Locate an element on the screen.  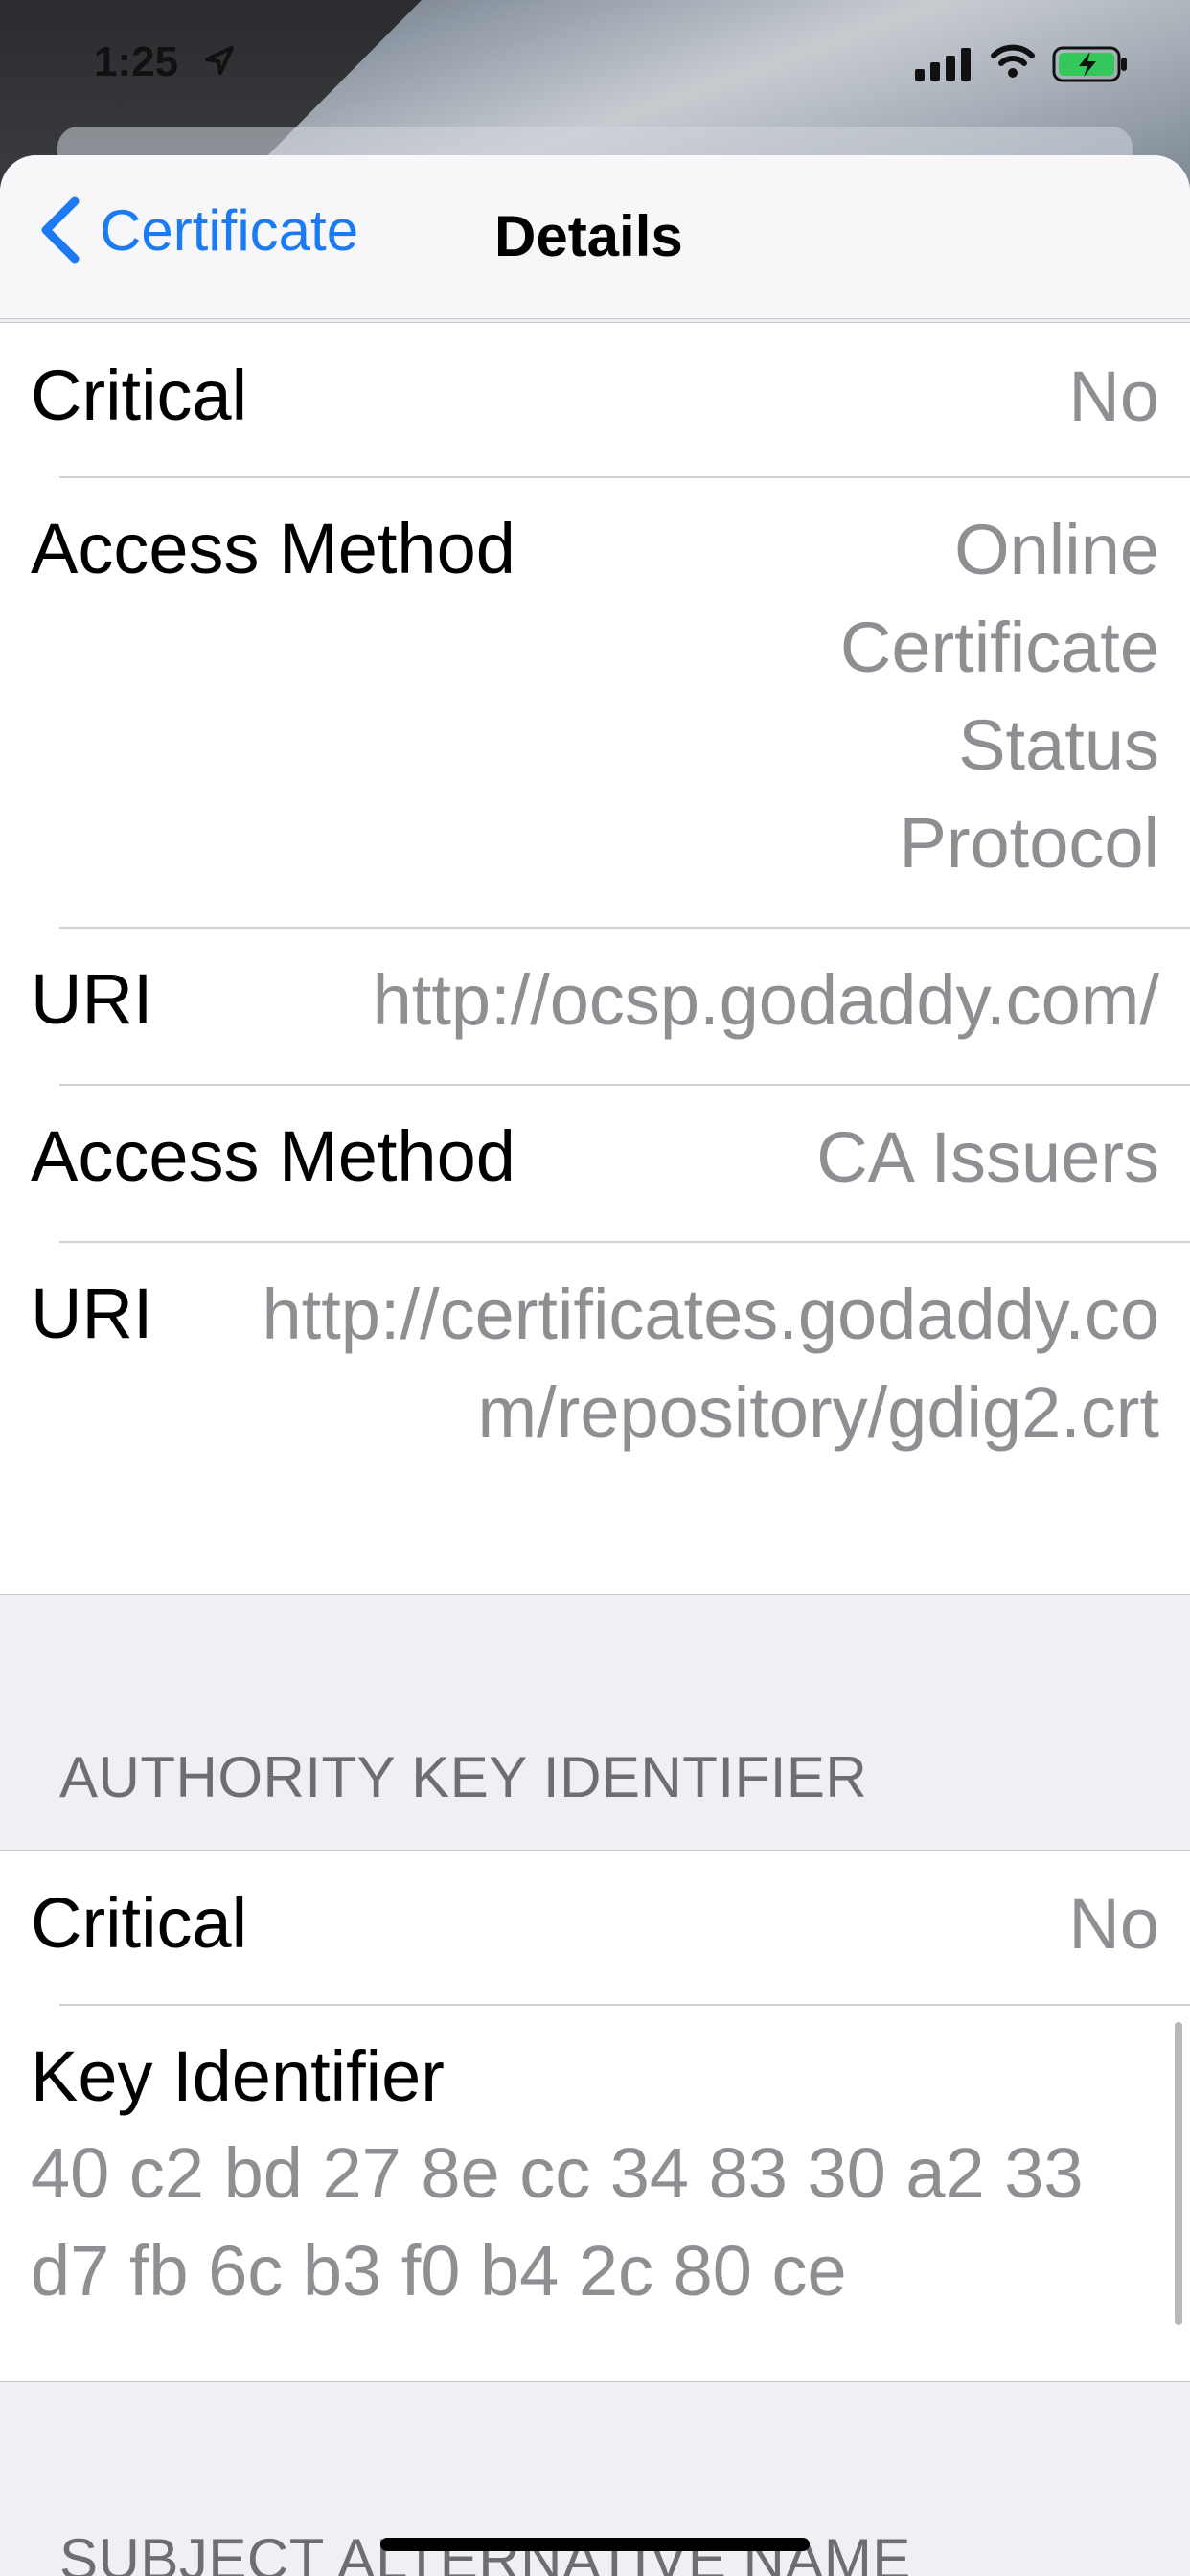
navigation-bar: Certificate Details is located at coordinates (595, 237).